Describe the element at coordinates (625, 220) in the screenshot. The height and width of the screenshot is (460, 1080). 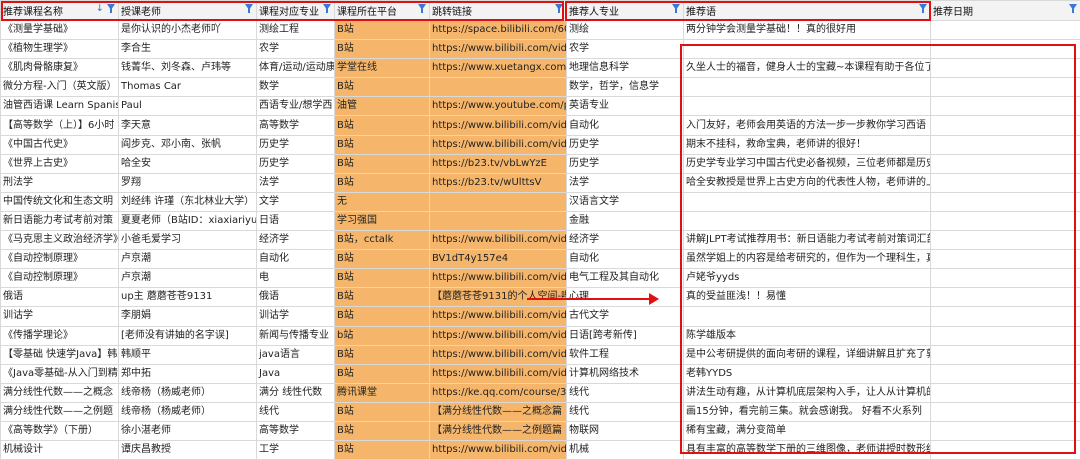
I see `table-cell: 金融` at that location.